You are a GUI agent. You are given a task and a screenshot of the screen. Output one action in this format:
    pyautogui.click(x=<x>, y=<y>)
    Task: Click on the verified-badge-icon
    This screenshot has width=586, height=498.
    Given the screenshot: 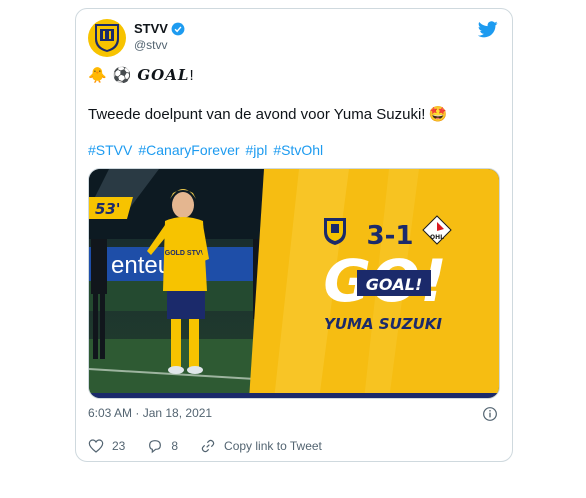 What is the action you would take?
    pyautogui.click(x=178, y=28)
    